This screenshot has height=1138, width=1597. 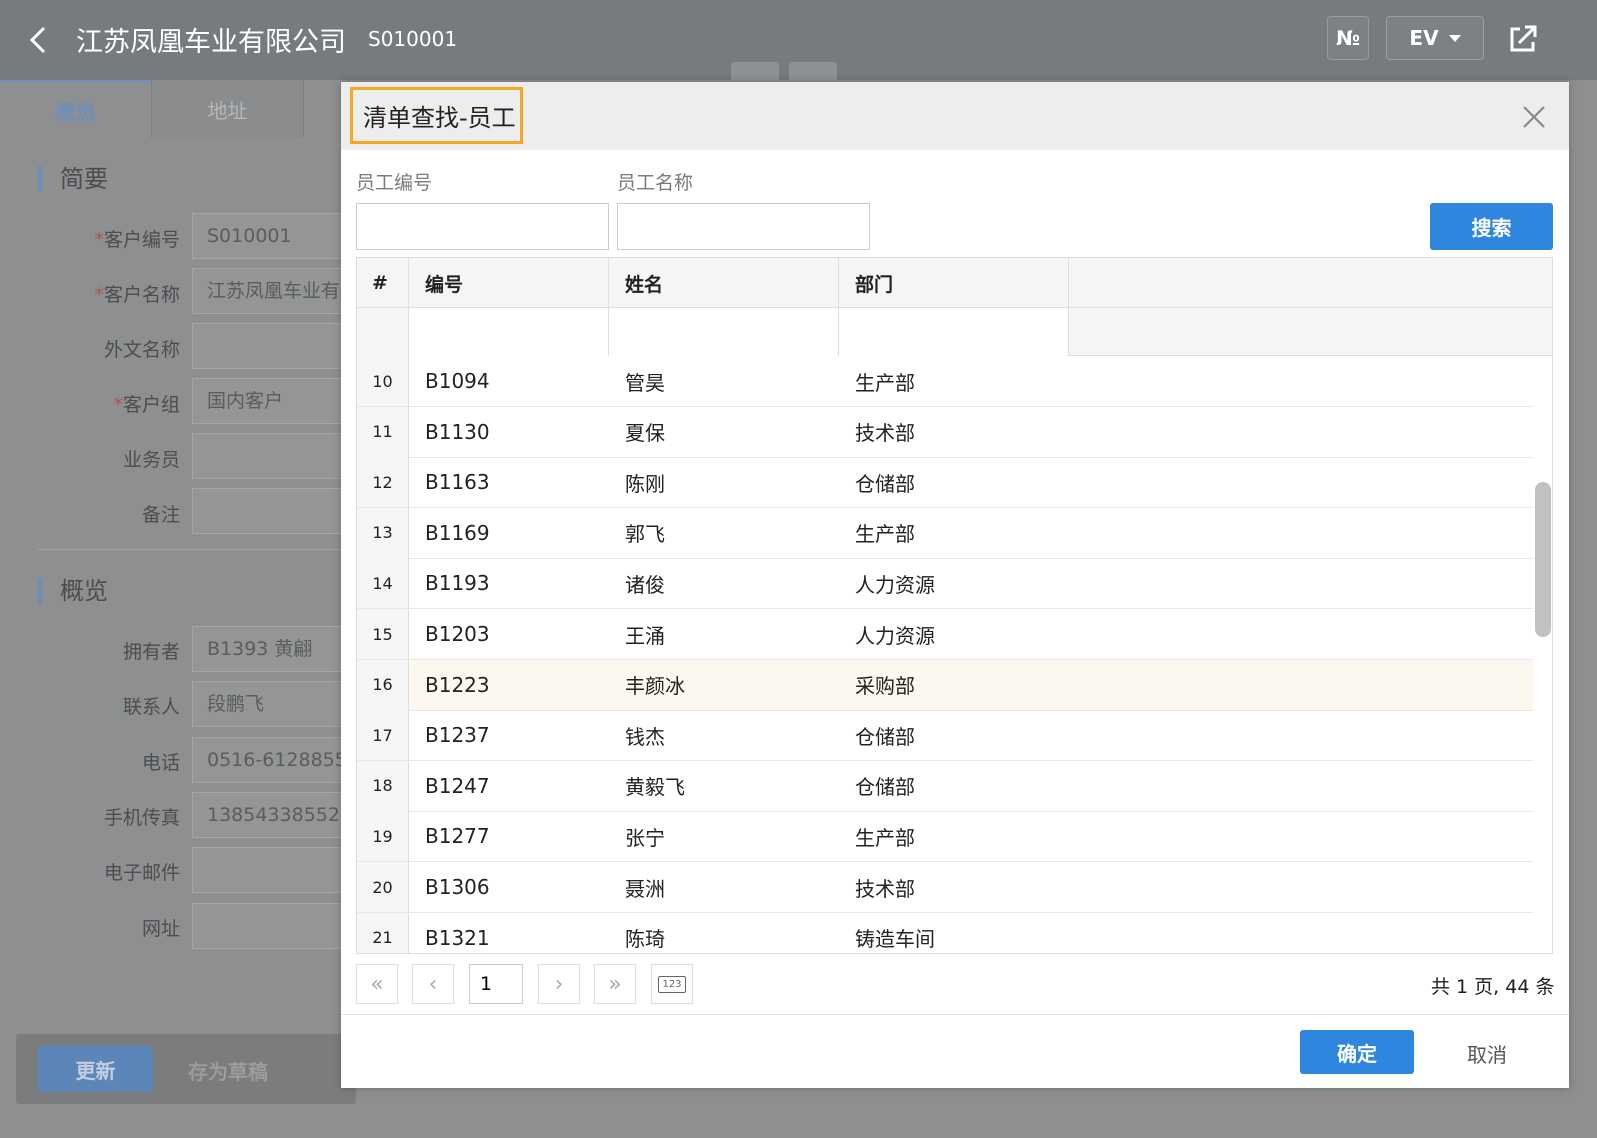 What do you see at coordinates (615, 984) in the screenshot?
I see `last-page-button: »` at bounding box center [615, 984].